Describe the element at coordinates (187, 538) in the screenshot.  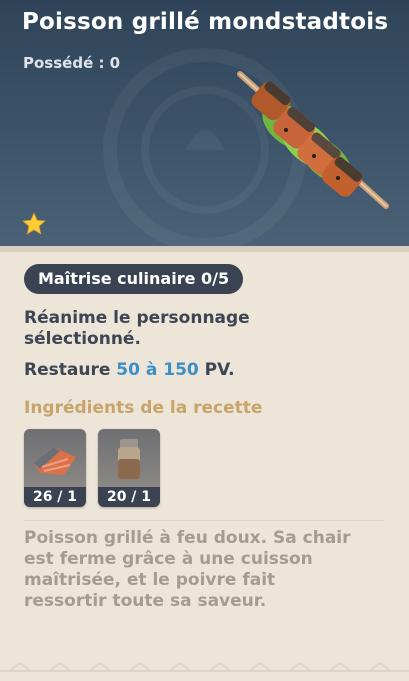
I see `flavor-line-1: Poisson grillé à feu doux. Sa chair` at that location.